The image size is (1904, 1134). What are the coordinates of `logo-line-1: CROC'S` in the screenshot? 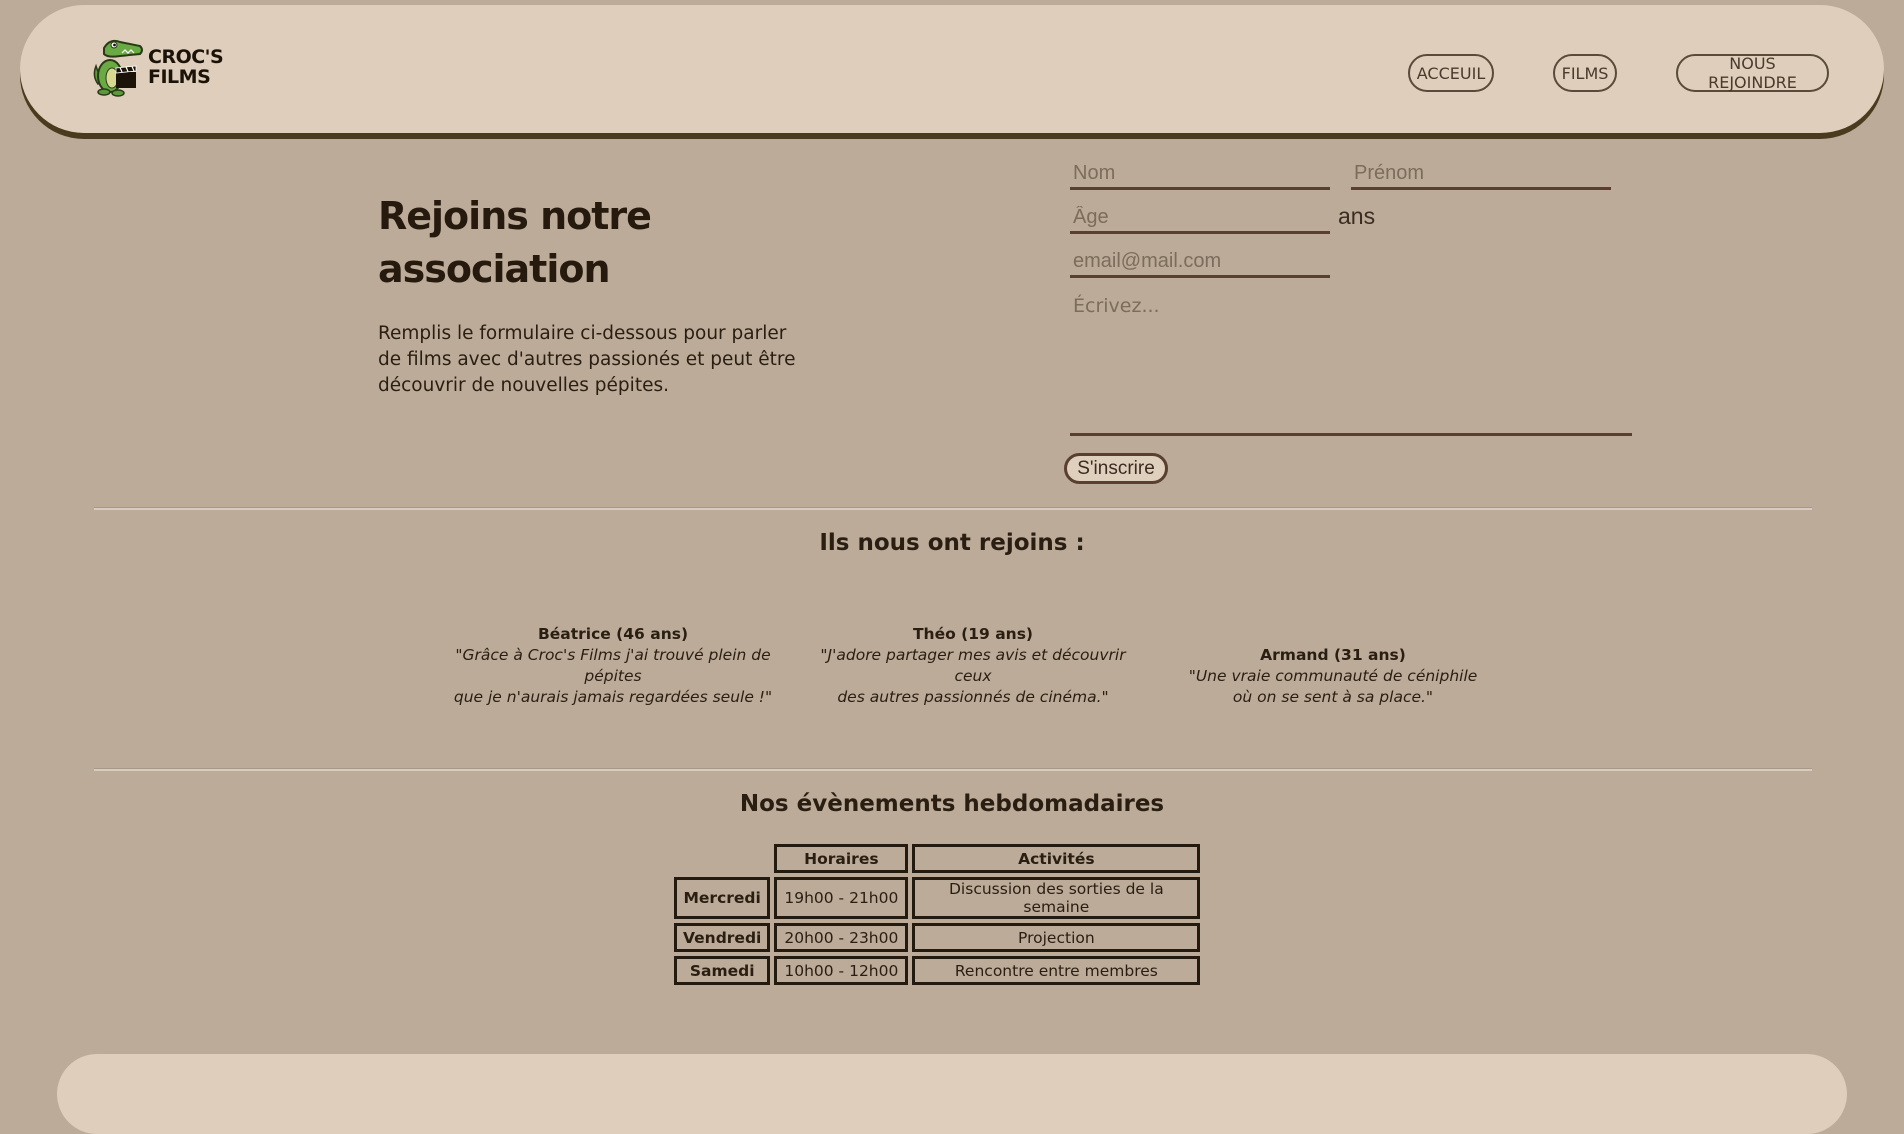 It's located at (186, 57).